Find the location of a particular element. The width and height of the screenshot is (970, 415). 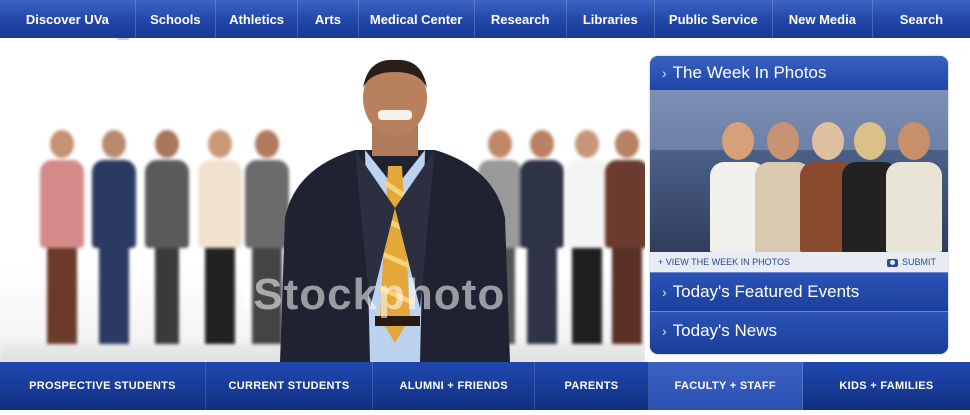

photo-person is located at coordinates (914, 187).